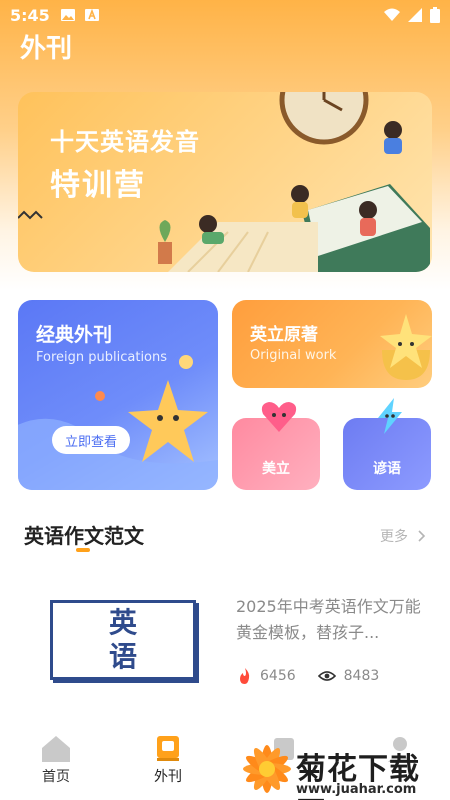 Image resolution: width=450 pixels, height=800 pixels. What do you see at coordinates (356, 789) in the screenshot?
I see `watermark-url: www.juahar.com` at bounding box center [356, 789].